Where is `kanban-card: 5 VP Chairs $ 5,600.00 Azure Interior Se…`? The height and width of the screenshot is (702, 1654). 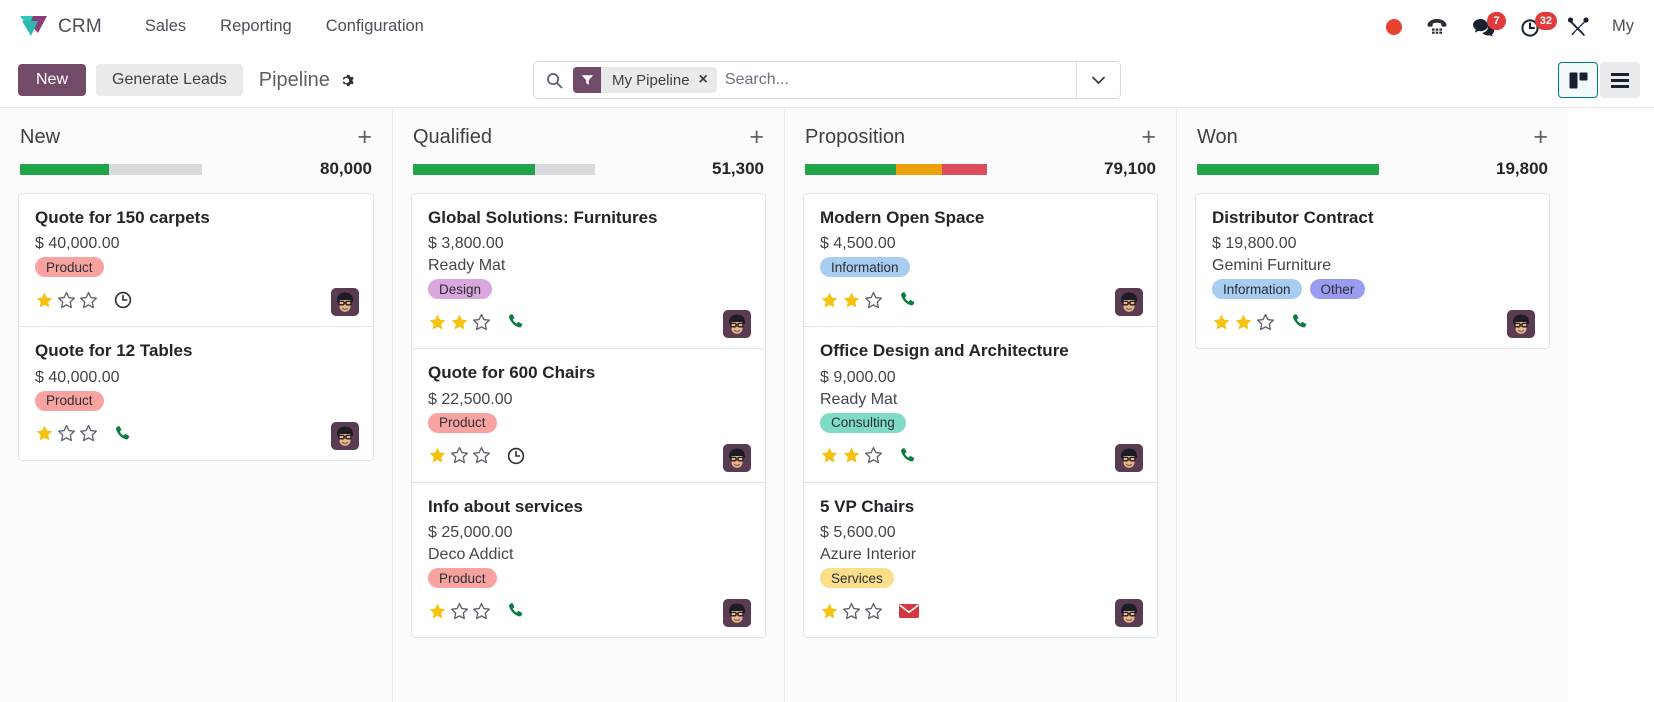
kanban-card: 5 VP Chairs $ 5,600.00 Azure Interior Se… is located at coordinates (980, 559).